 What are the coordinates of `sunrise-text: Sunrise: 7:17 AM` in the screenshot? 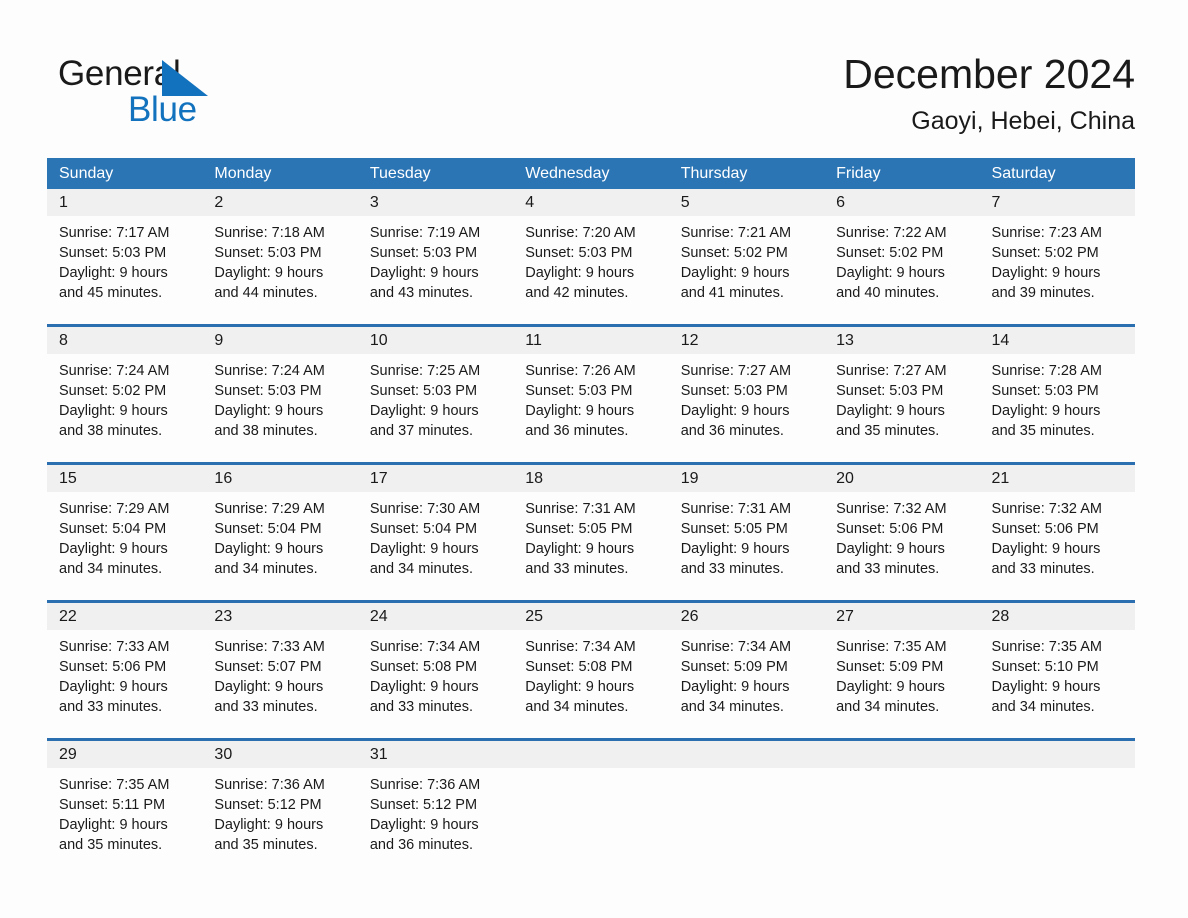 It's located at (114, 233).